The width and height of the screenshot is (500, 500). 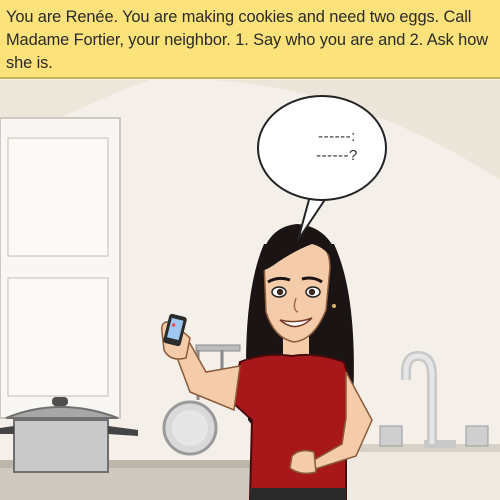 I want to click on speech-bubble-text: ------: ------?, so click(x=337, y=146).